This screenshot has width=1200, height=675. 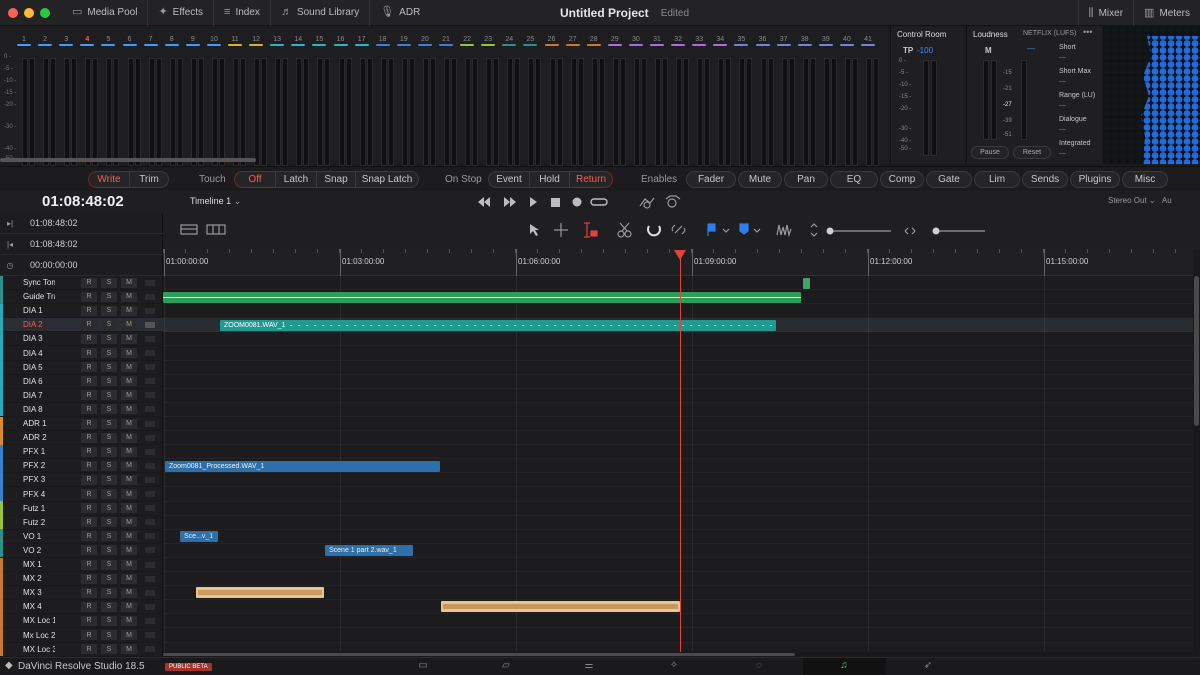 I want to click on track-name: Guide Track, so click(x=29, y=296).